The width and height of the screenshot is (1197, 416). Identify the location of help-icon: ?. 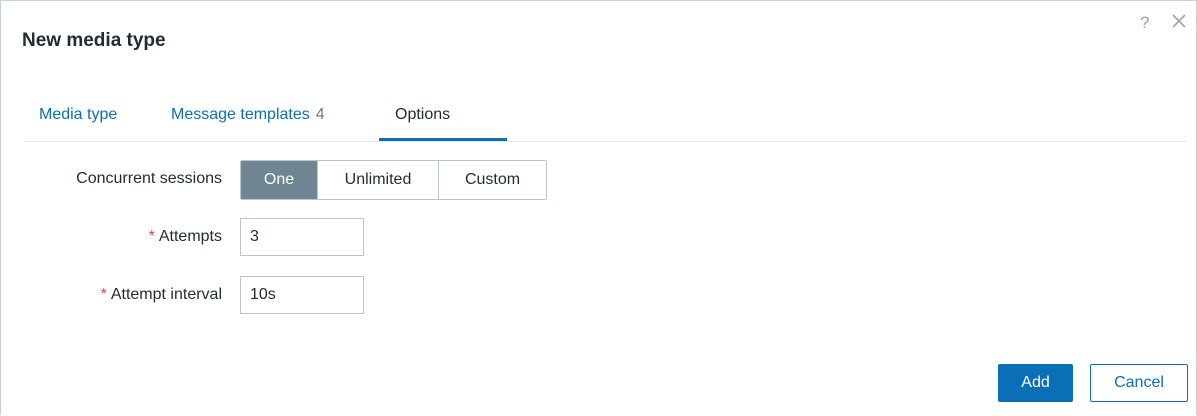
(1144, 23).